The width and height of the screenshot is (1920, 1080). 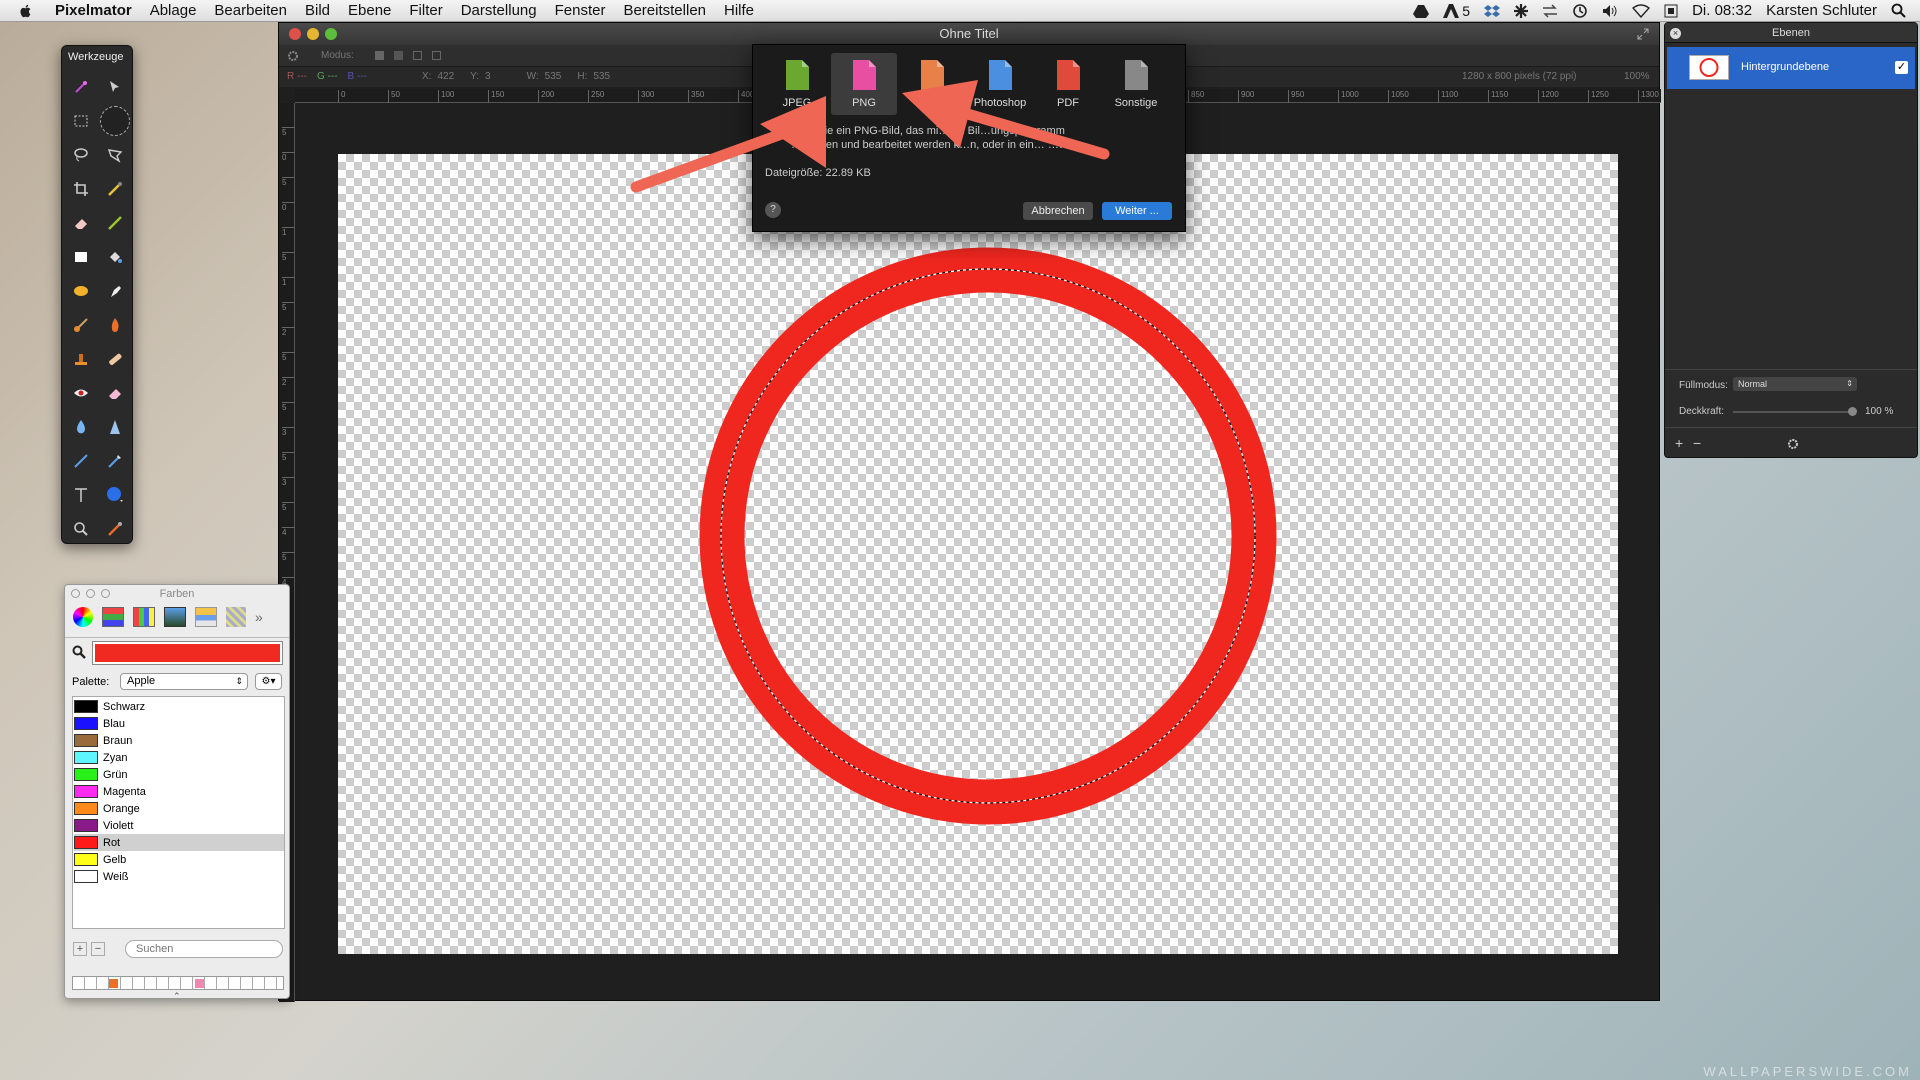 I want to click on color-name: Violett, so click(x=118, y=825).